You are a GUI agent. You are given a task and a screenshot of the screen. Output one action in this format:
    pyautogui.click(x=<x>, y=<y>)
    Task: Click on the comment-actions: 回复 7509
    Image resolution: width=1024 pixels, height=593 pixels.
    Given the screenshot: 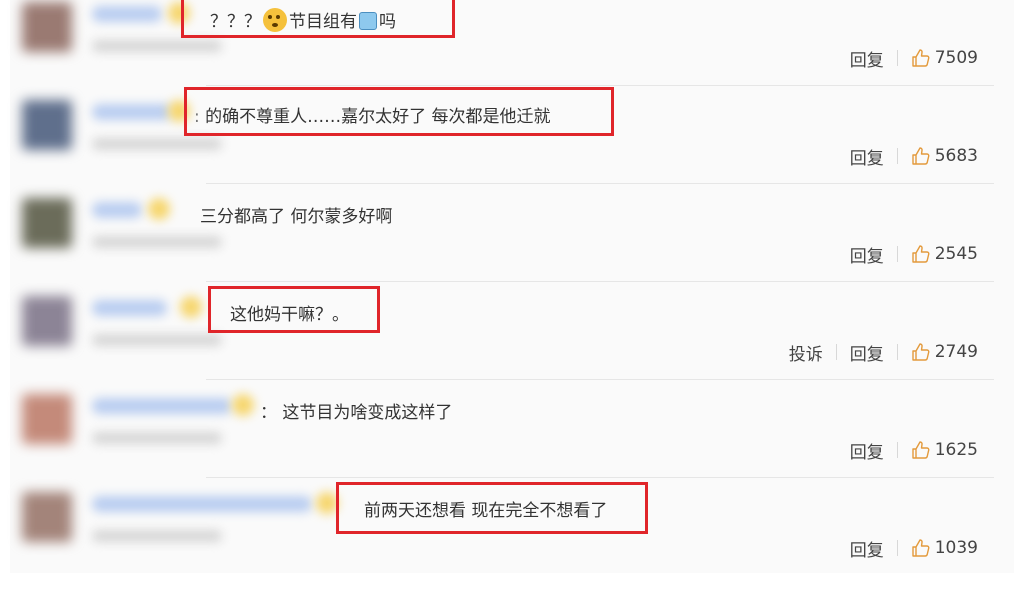 What is the action you would take?
    pyautogui.click(x=914, y=58)
    